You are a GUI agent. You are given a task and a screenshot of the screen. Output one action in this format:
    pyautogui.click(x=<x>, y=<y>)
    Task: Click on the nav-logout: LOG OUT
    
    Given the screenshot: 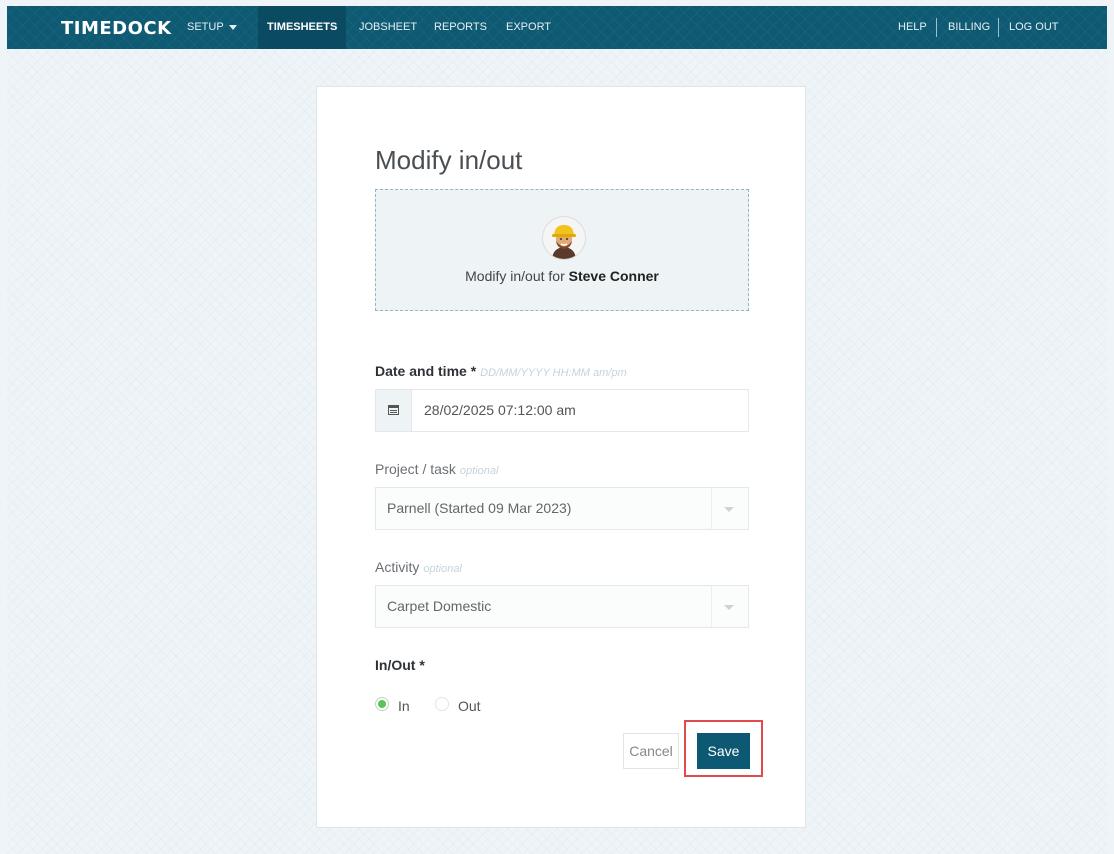 What is the action you would take?
    pyautogui.click(x=1034, y=27)
    